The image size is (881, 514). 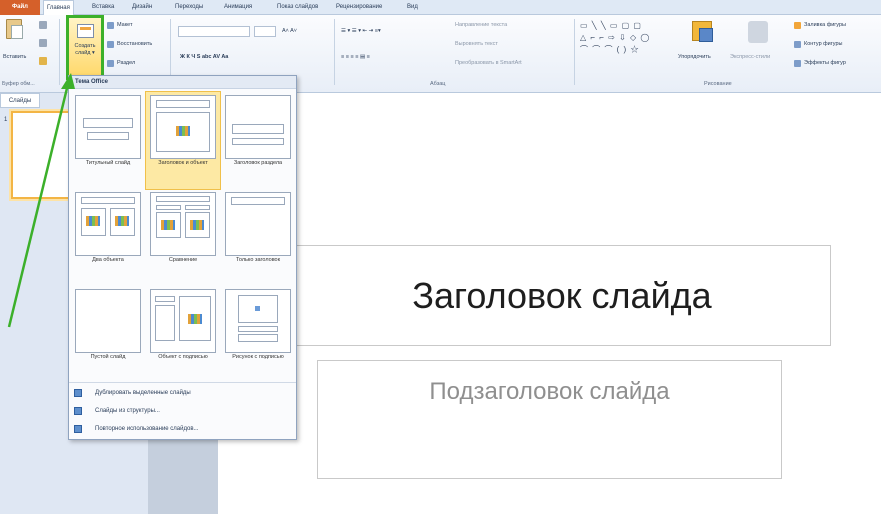 What do you see at coordinates (823, 44) in the screenshot?
I see `shape-outline-button: Контур фигуры` at bounding box center [823, 44].